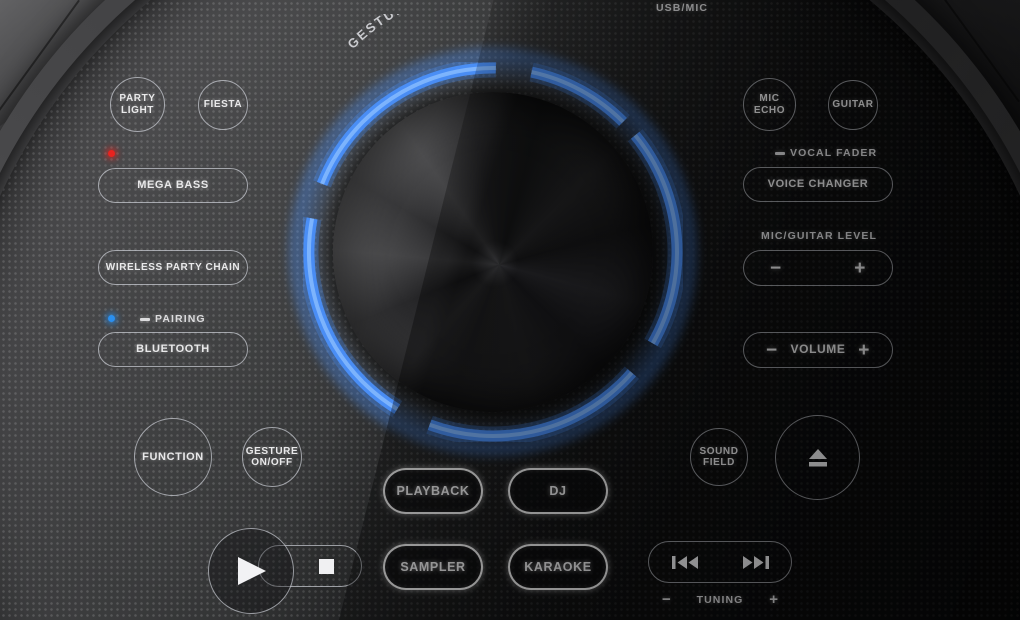 This screenshot has height=620, width=1020. Describe the element at coordinates (326, 566) in the screenshot. I see `stop-icon` at that location.